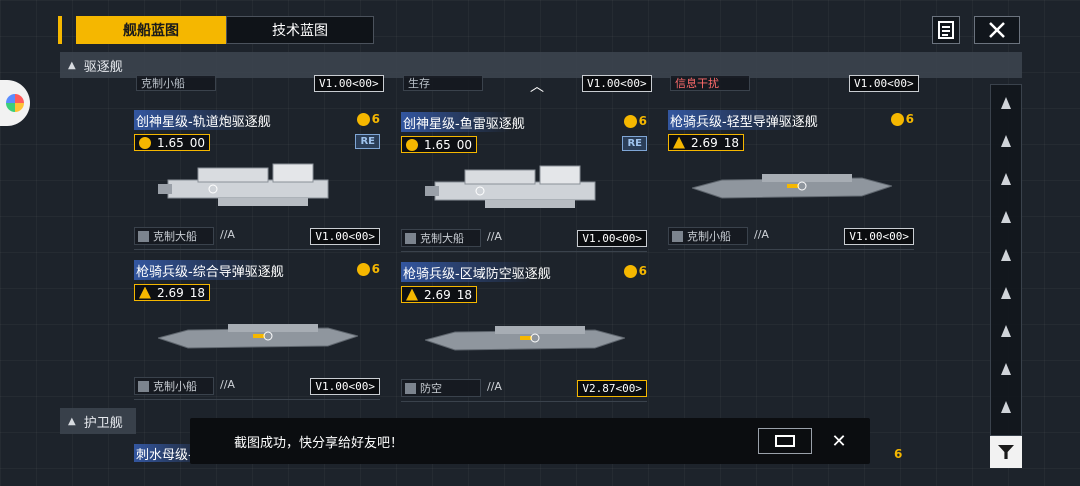  I want to click on tab-tech-blueprint: 技术蓝图, so click(300, 30).